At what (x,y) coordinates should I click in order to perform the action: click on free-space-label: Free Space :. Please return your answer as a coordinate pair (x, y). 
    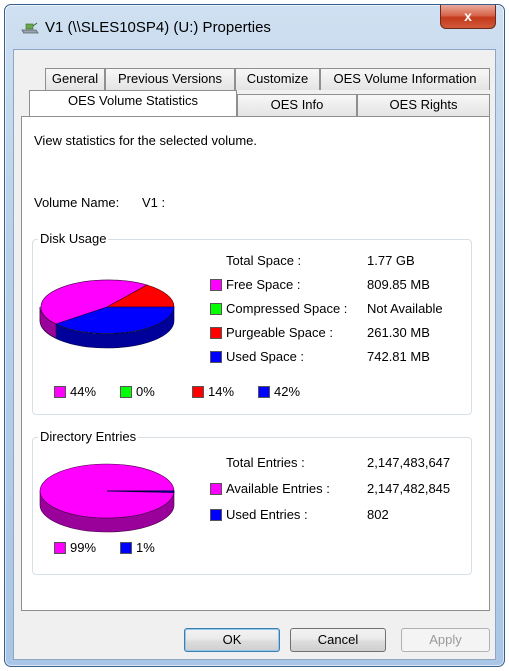
    Looking at the image, I should click on (263, 284).